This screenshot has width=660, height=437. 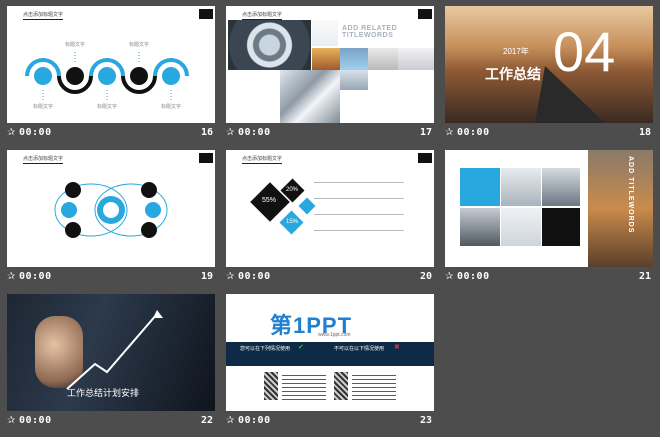 I want to click on dome-photo, so click(x=269, y=45).